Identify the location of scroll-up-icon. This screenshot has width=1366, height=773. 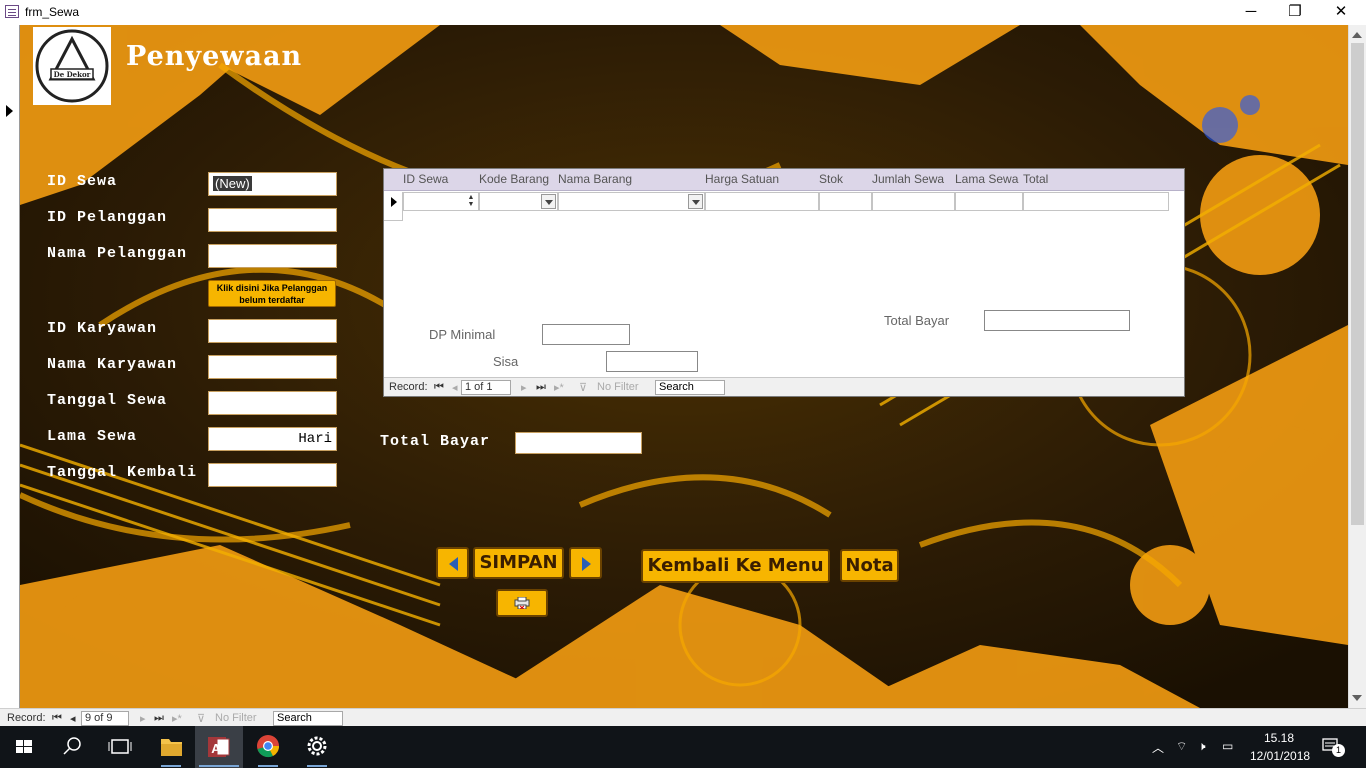
(1357, 35).